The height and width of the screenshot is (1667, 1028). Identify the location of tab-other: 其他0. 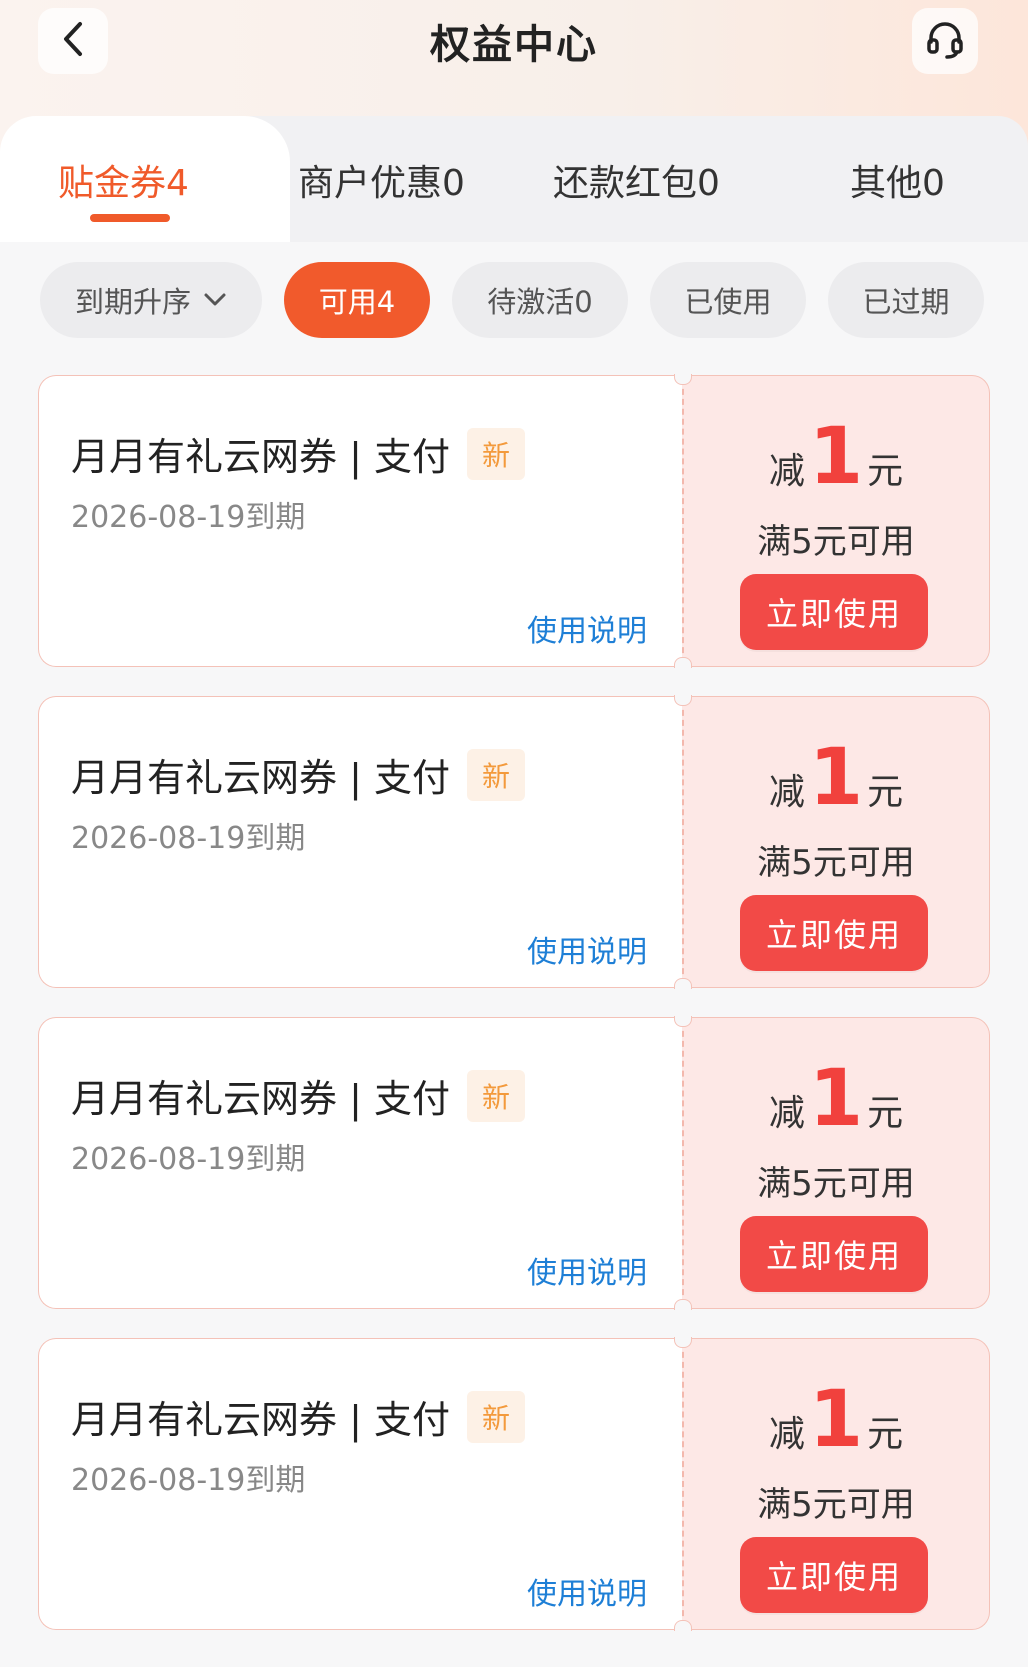
(897, 180).